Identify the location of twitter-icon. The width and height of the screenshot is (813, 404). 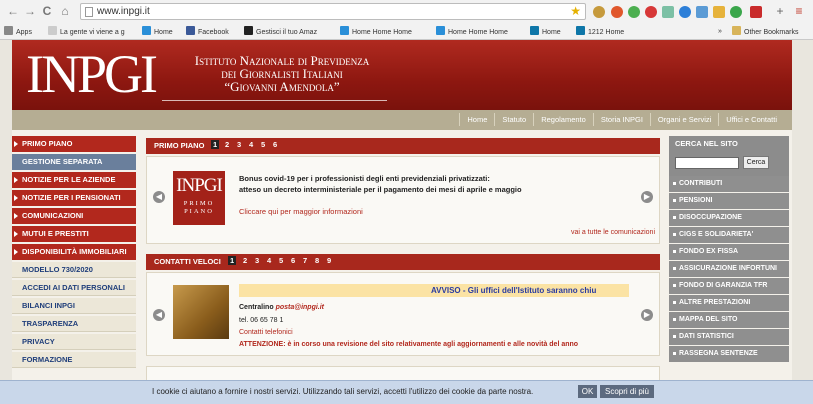
(440, 30).